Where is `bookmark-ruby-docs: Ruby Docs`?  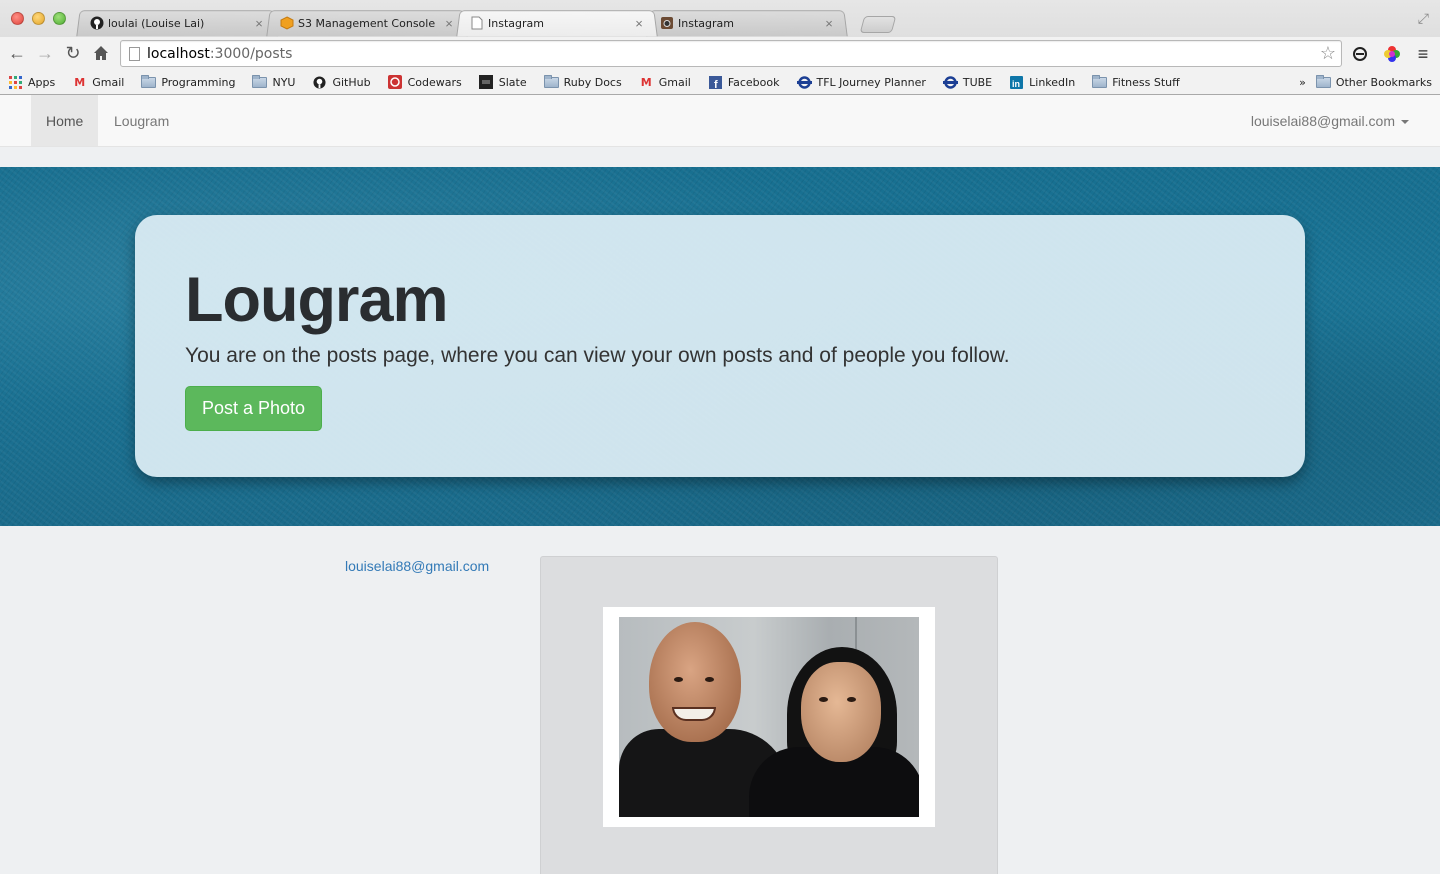 bookmark-ruby-docs: Ruby Docs is located at coordinates (582, 81).